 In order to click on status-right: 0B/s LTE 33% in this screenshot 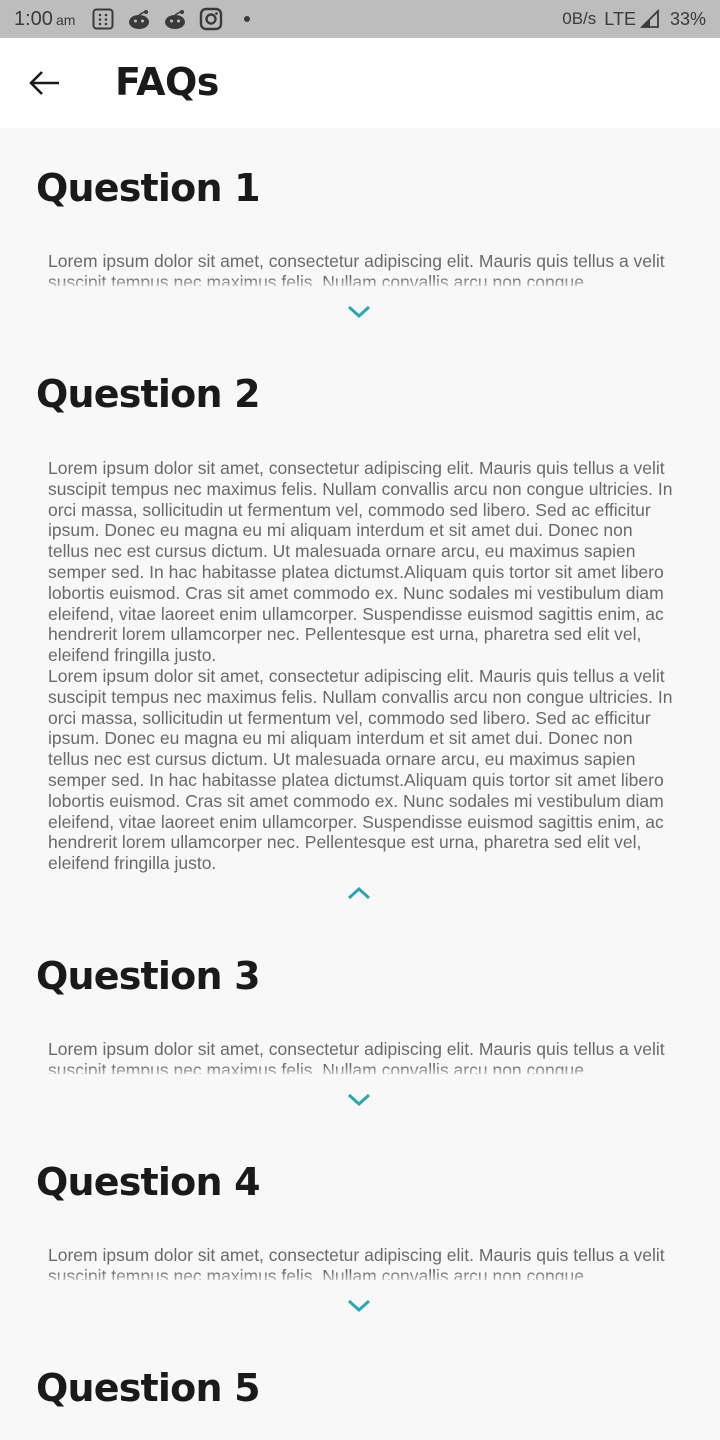, I will do `click(634, 19)`.